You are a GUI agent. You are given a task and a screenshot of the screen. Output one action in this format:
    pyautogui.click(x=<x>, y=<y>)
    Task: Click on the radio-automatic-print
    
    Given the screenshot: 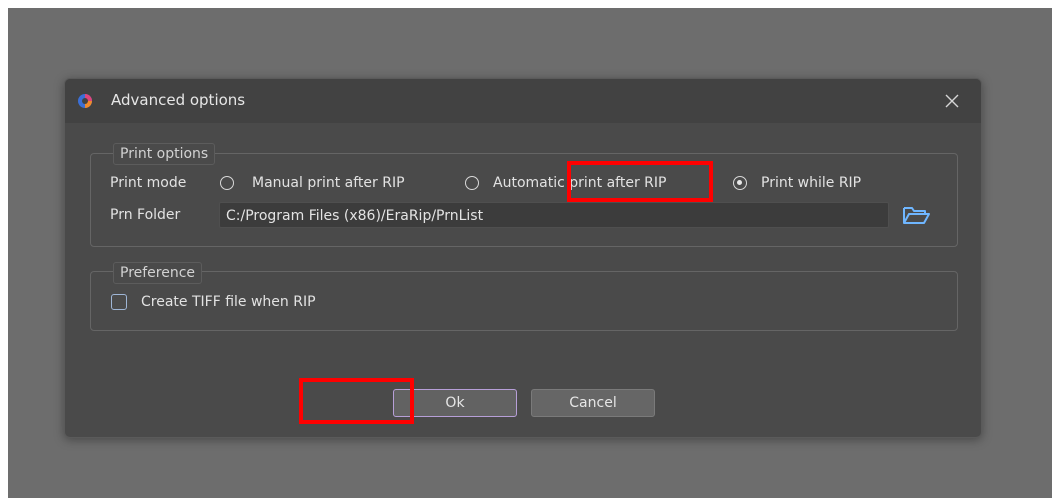 What is the action you would take?
    pyautogui.click(x=472, y=183)
    